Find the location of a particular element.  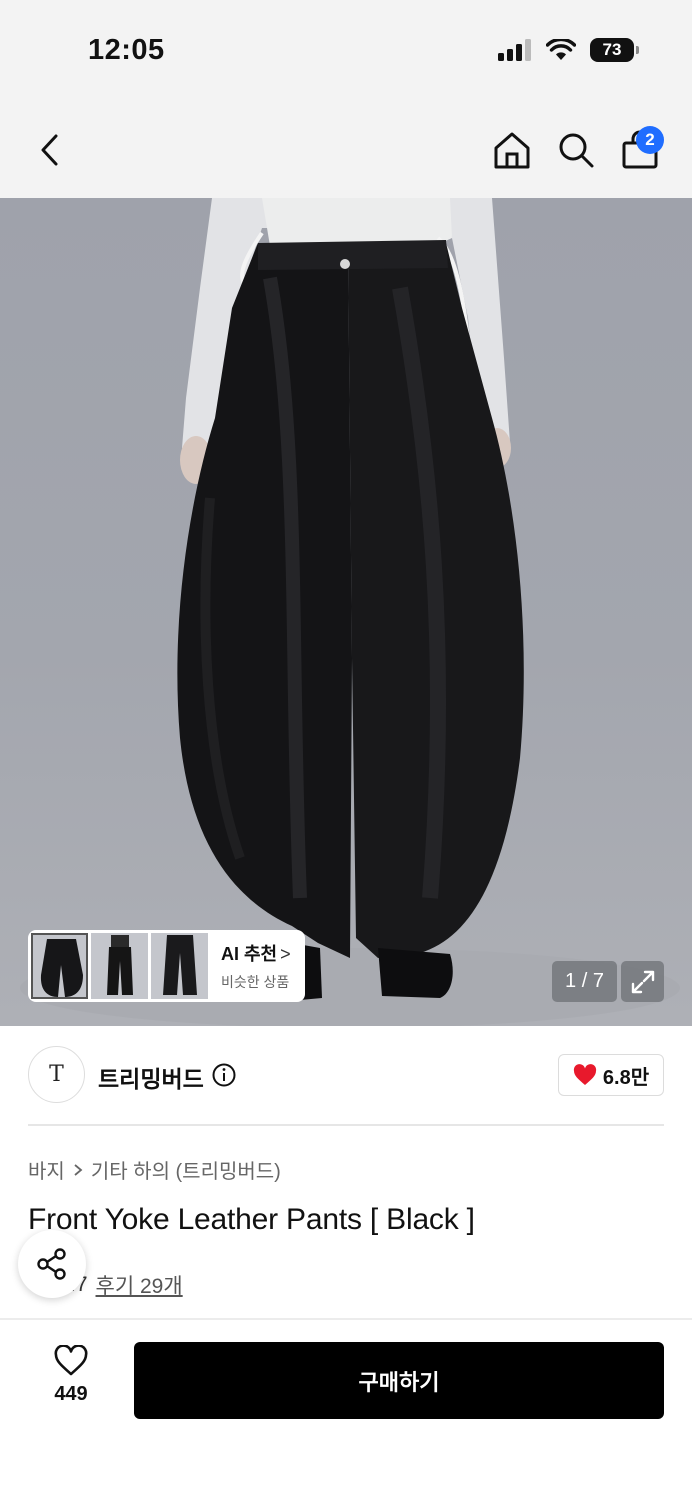

image-page-counter: 1 / 7 is located at coordinates (584, 981).